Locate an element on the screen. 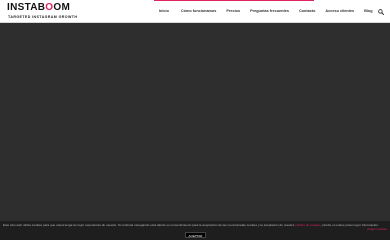 This screenshot has height=240, width=390. search-icon is located at coordinates (381, 12).